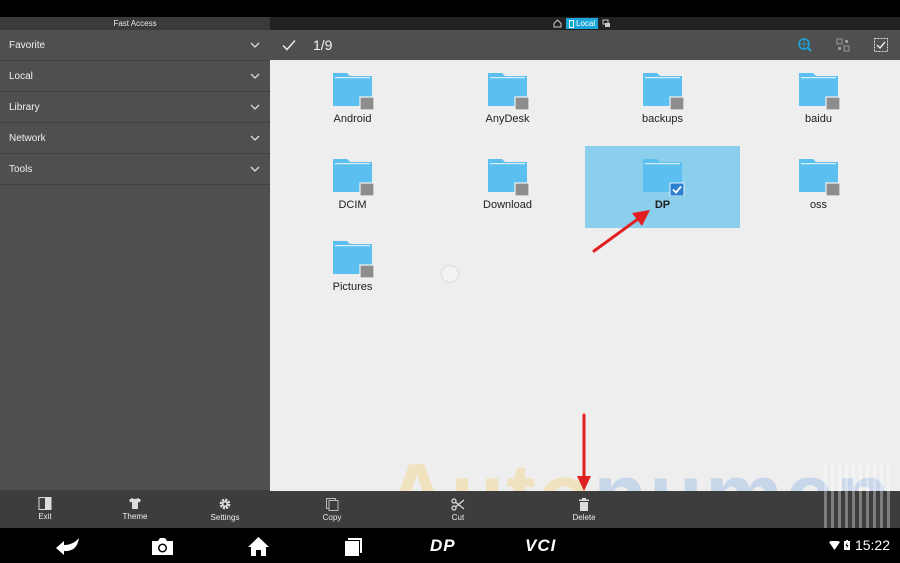 This screenshot has width=900, height=563. I want to click on dp-button: DP, so click(443, 546).